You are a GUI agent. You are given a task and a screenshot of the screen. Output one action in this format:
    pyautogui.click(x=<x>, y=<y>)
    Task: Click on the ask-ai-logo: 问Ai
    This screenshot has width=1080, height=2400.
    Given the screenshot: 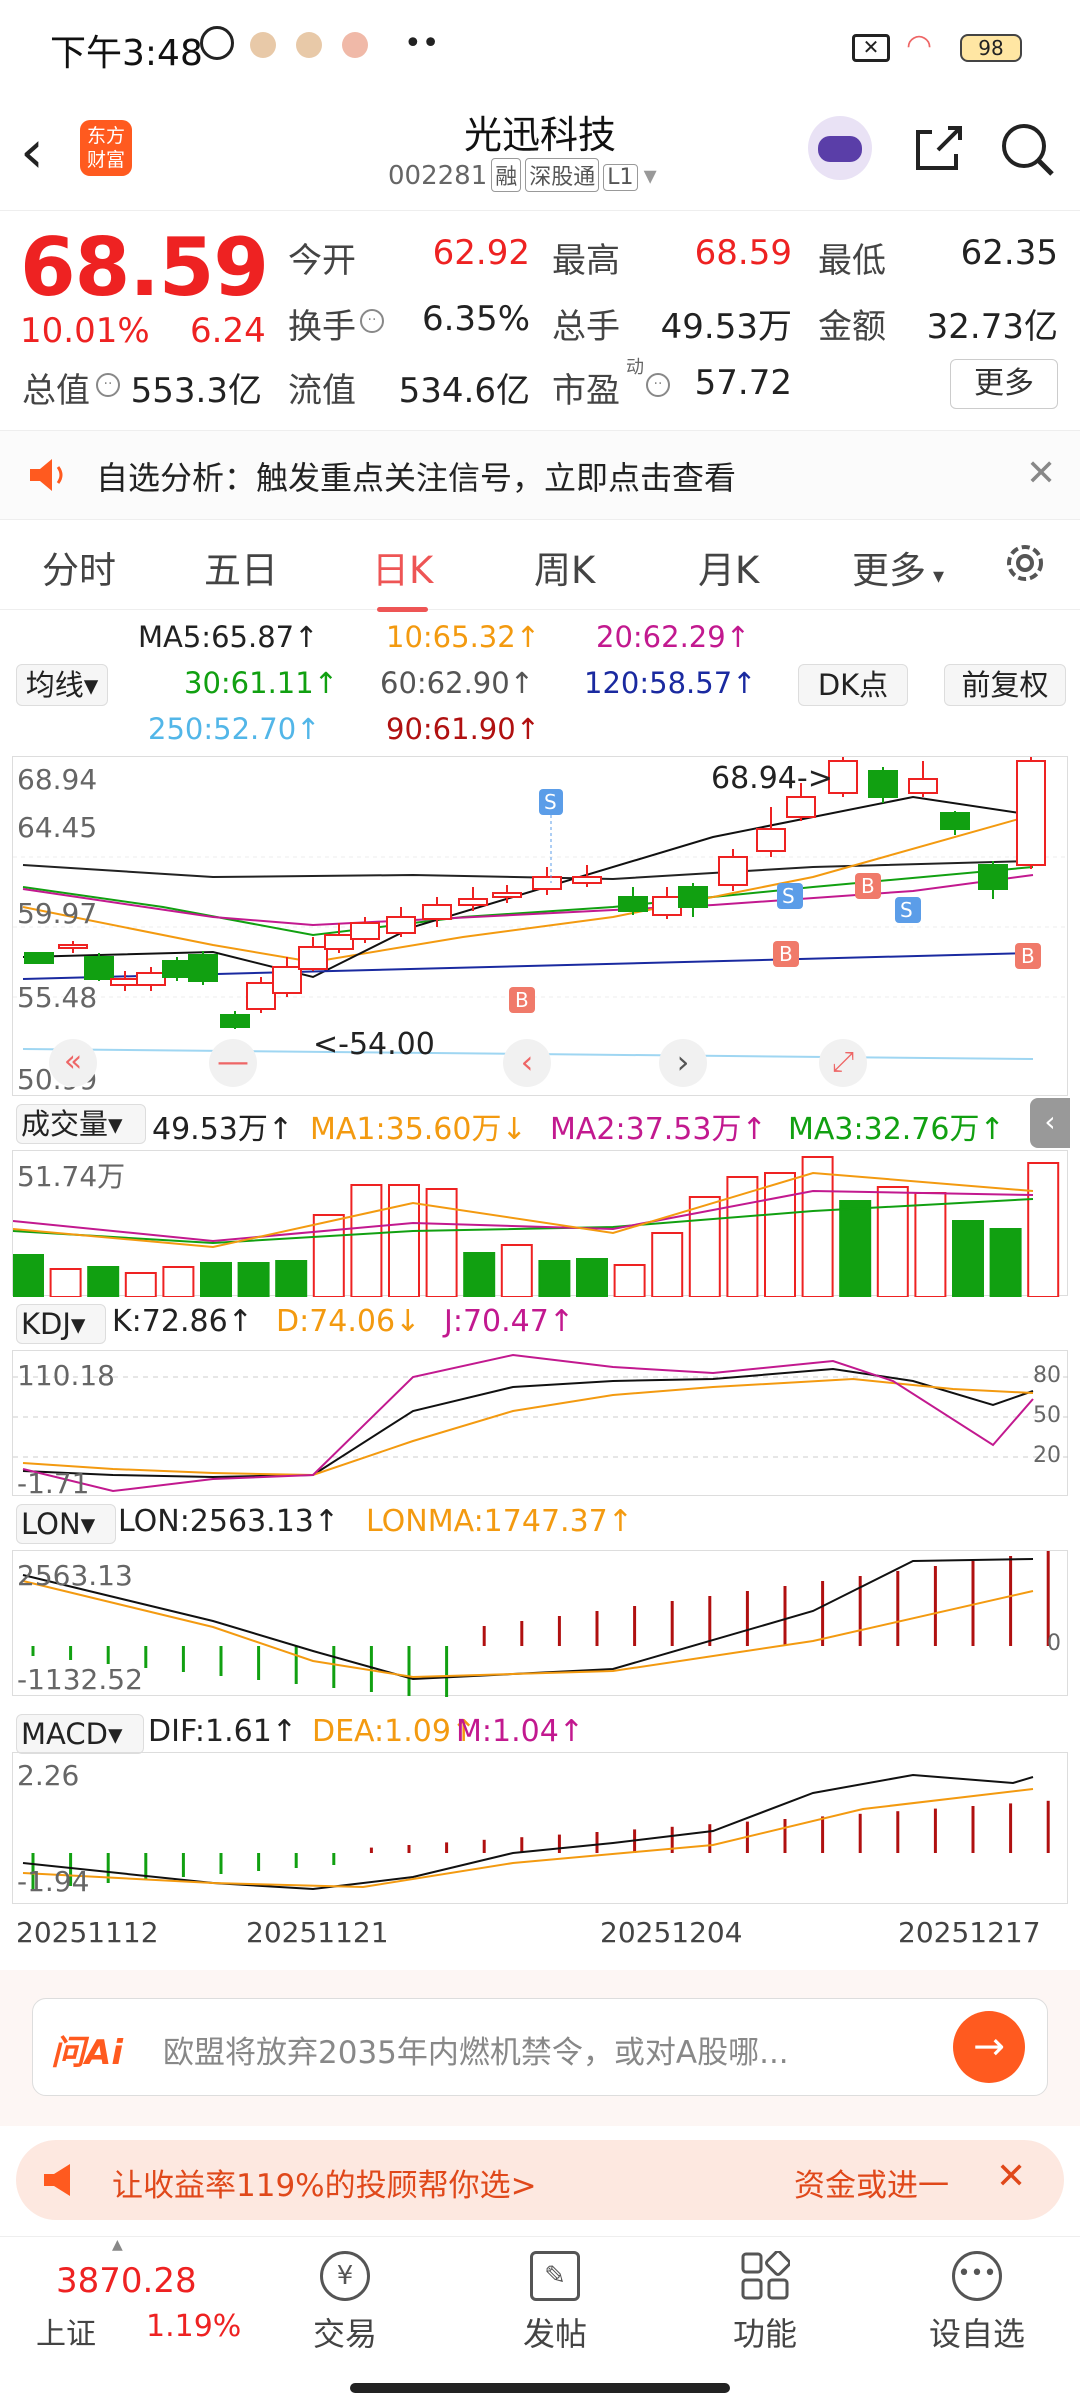 What is the action you would take?
    pyautogui.click(x=87, y=2053)
    